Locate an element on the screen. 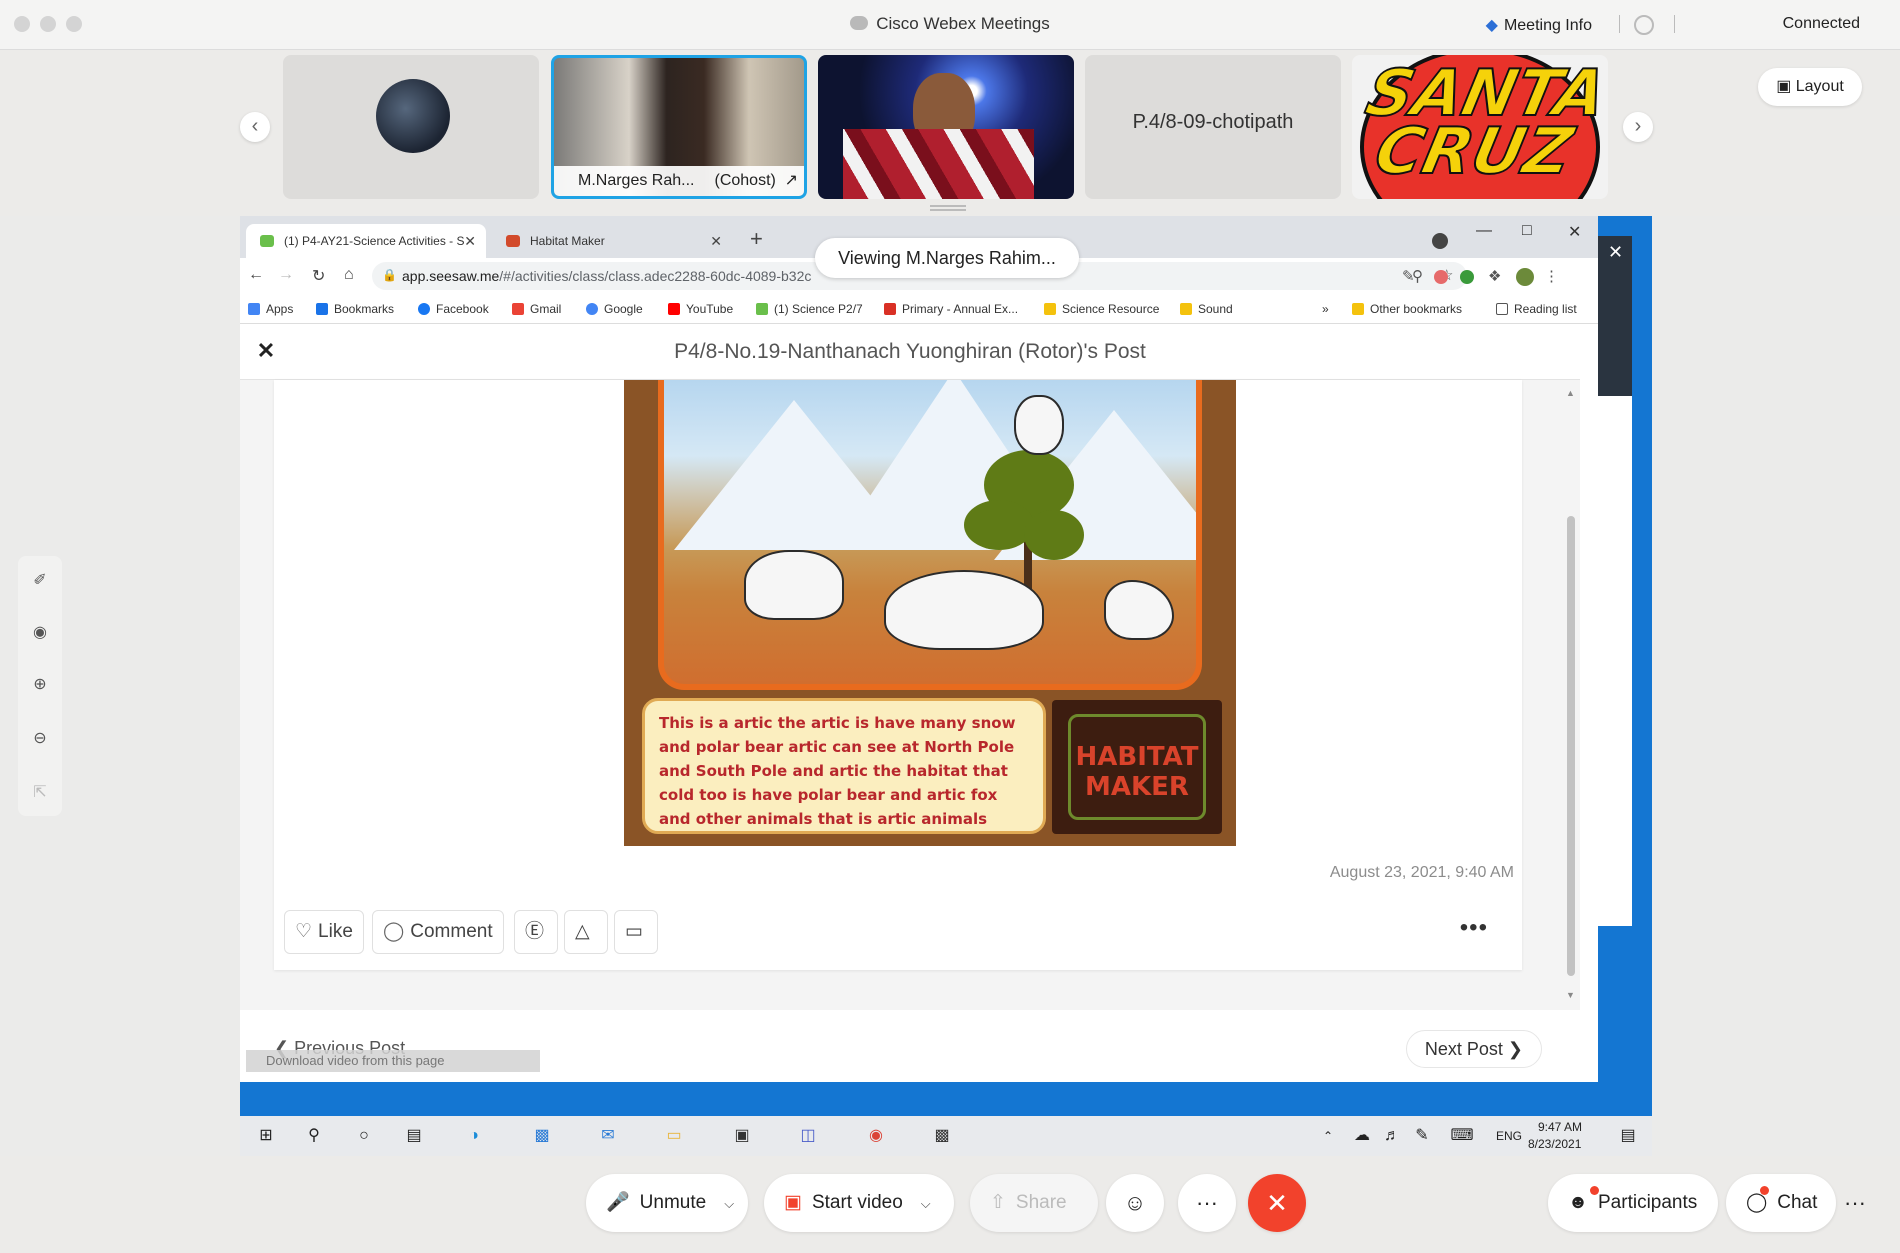  bookmarks-overflow-button: » is located at coordinates (1325, 309).